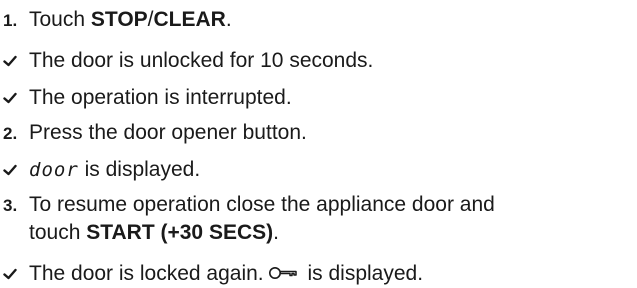 The image size is (637, 288). What do you see at coordinates (180, 232) in the screenshot?
I see `start-label: START (+30 SECS)` at bounding box center [180, 232].